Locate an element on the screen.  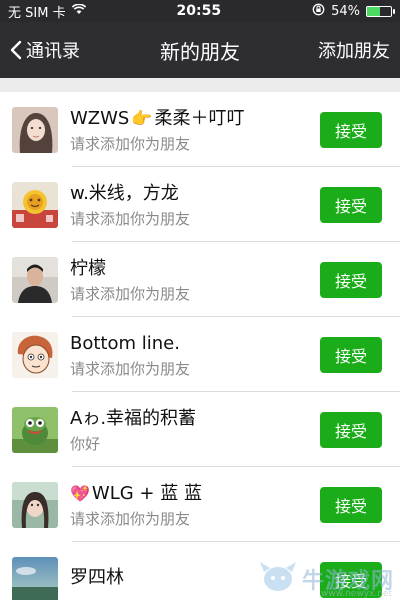
nav-bar: 通讯录 新的朋友 添加朋友 is located at coordinates (200, 50).